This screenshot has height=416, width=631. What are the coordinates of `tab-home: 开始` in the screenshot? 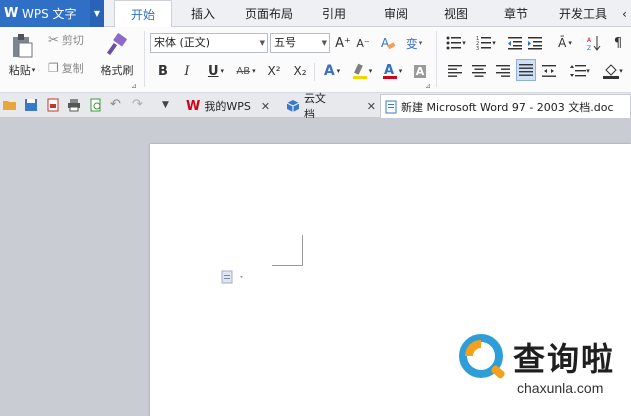 It's located at (143, 14).